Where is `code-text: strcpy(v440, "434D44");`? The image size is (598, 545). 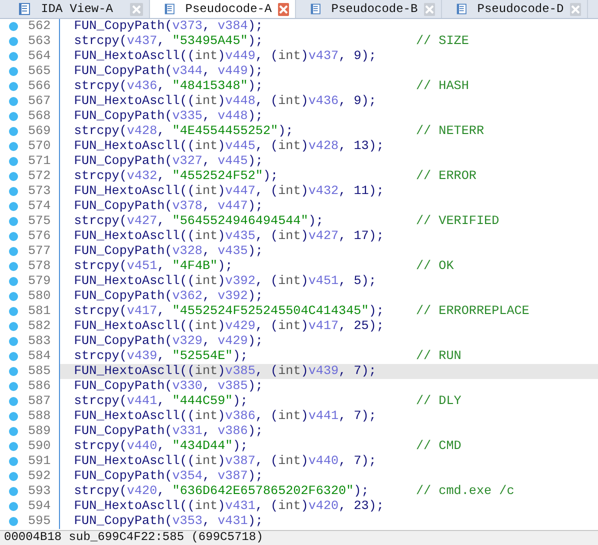 code-text: strcpy(v440, "434D44"); is located at coordinates (161, 446).